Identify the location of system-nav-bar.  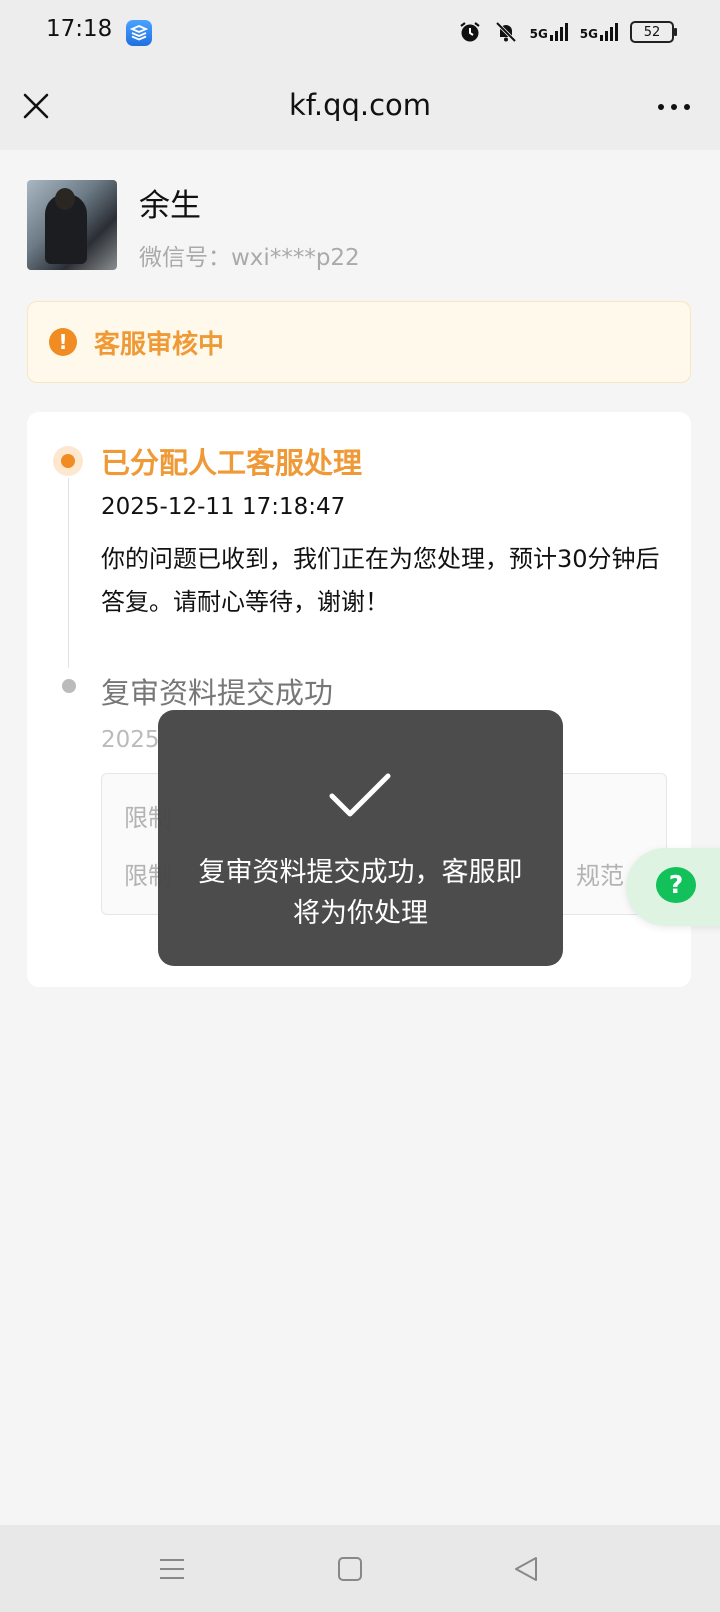
(360, 1568).